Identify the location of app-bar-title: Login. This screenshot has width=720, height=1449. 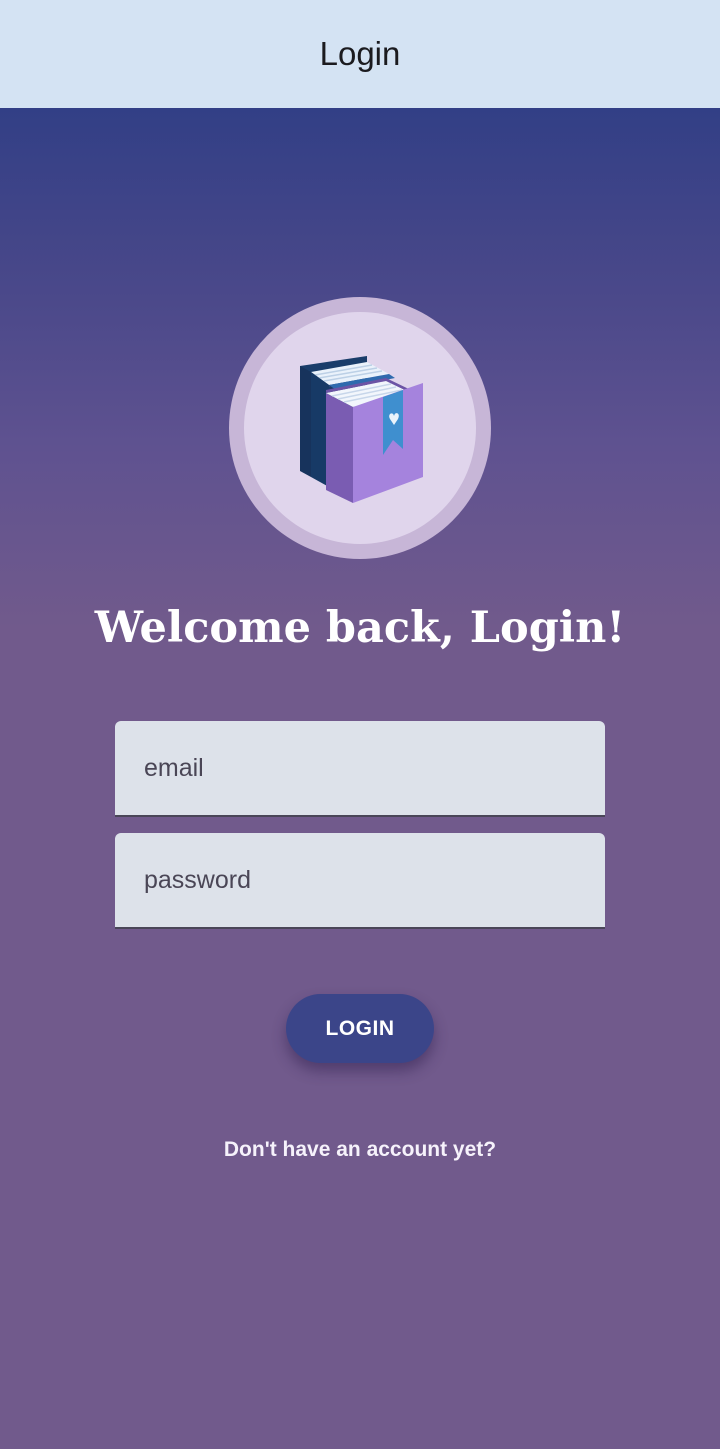
(360, 53).